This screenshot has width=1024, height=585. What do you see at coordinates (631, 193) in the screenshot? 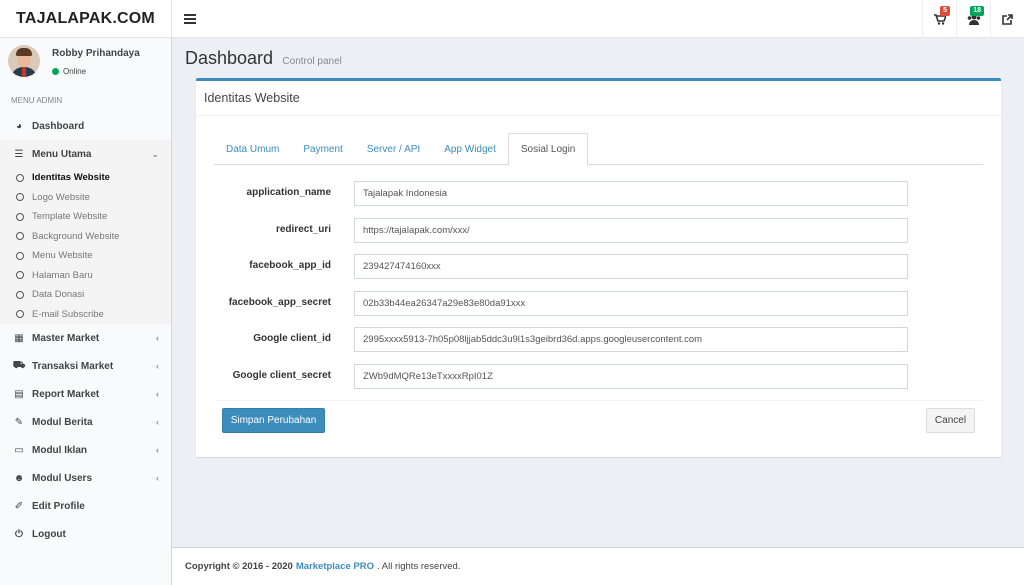
I see `application-name-input: Tajalapak Indonesia` at bounding box center [631, 193].